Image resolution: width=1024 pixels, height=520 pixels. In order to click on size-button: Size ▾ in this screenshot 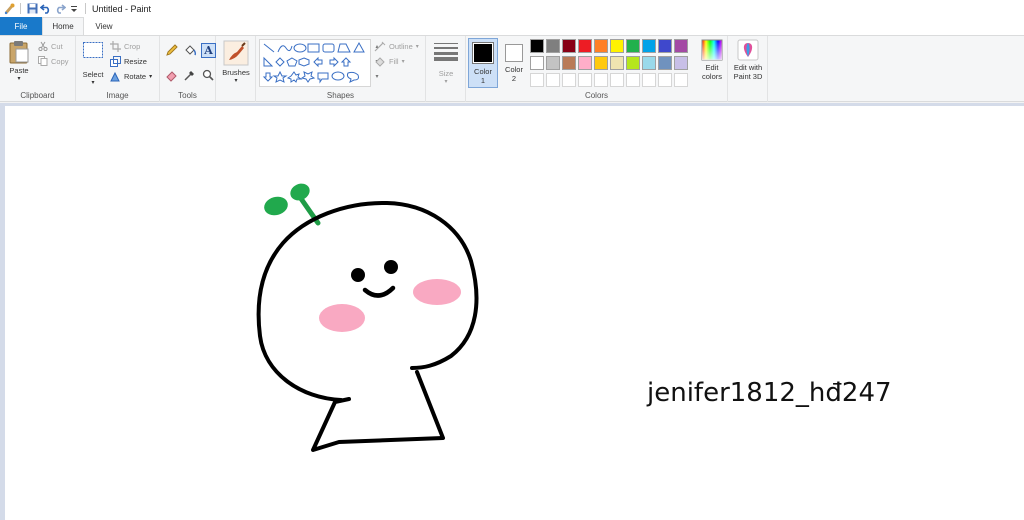, I will do `click(446, 63)`.